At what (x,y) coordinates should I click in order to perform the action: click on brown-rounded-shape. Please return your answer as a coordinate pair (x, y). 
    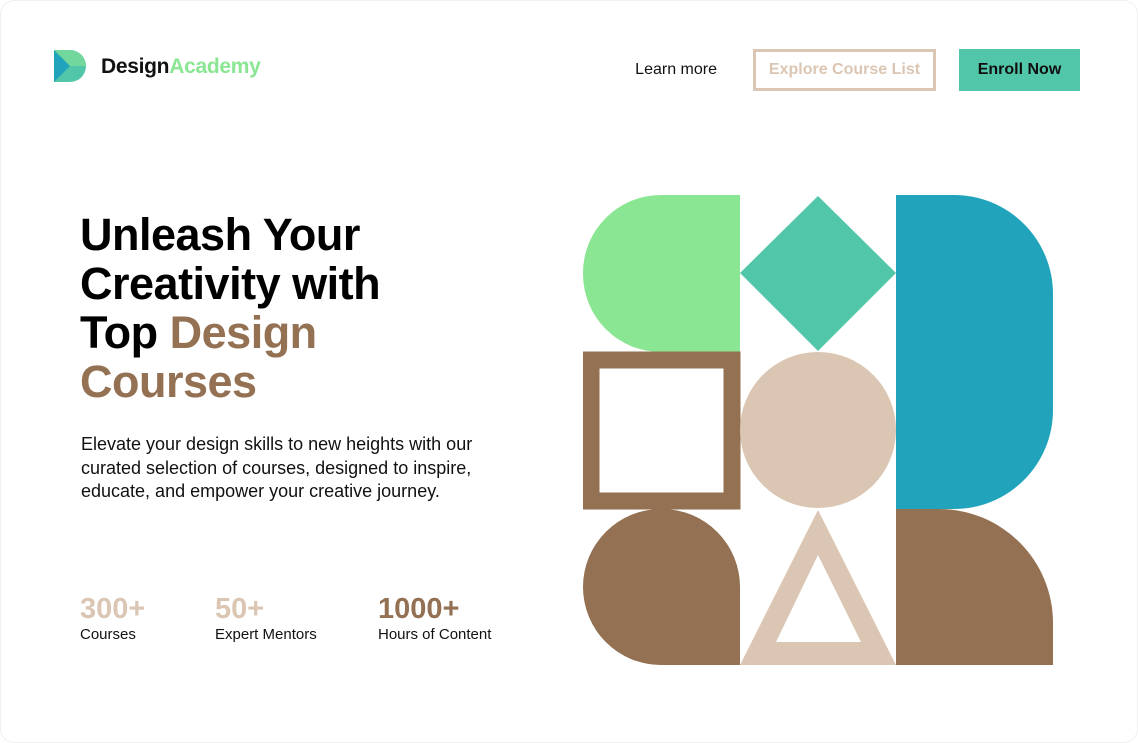
    Looking at the image, I should click on (661, 587).